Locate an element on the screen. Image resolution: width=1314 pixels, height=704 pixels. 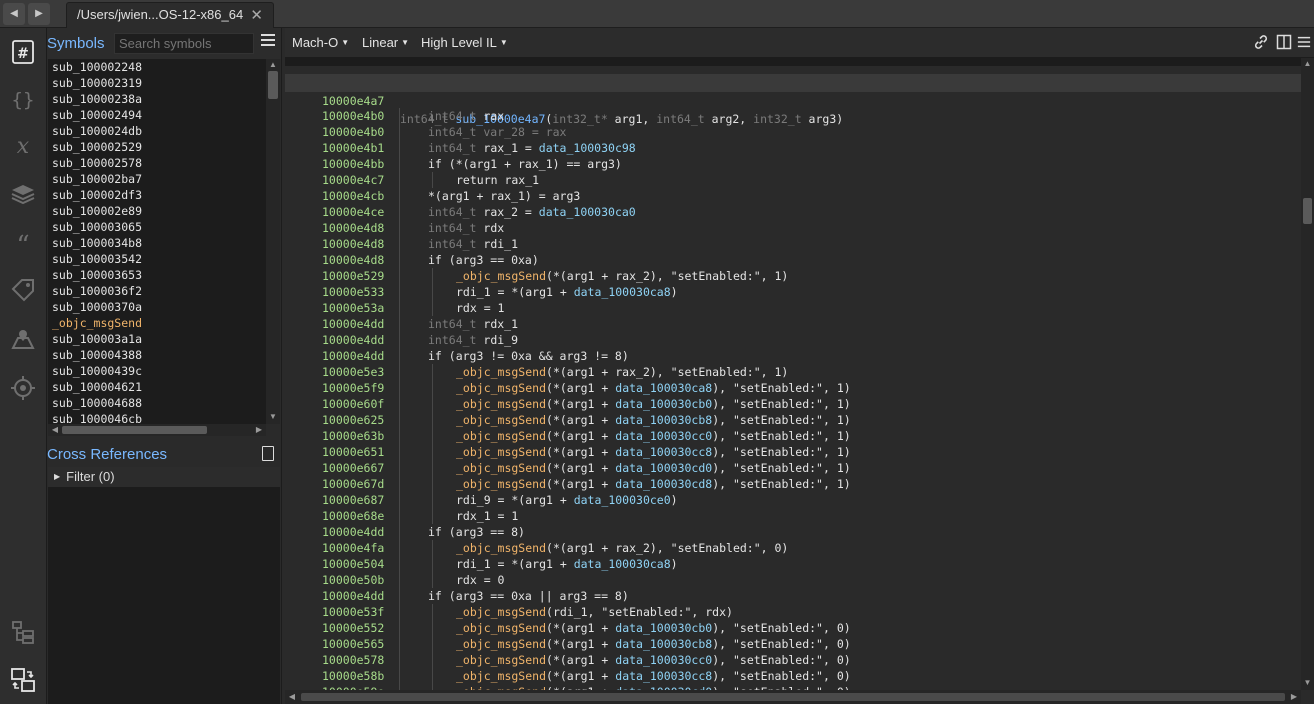
variable-icon: x is located at coordinates (23, 146).